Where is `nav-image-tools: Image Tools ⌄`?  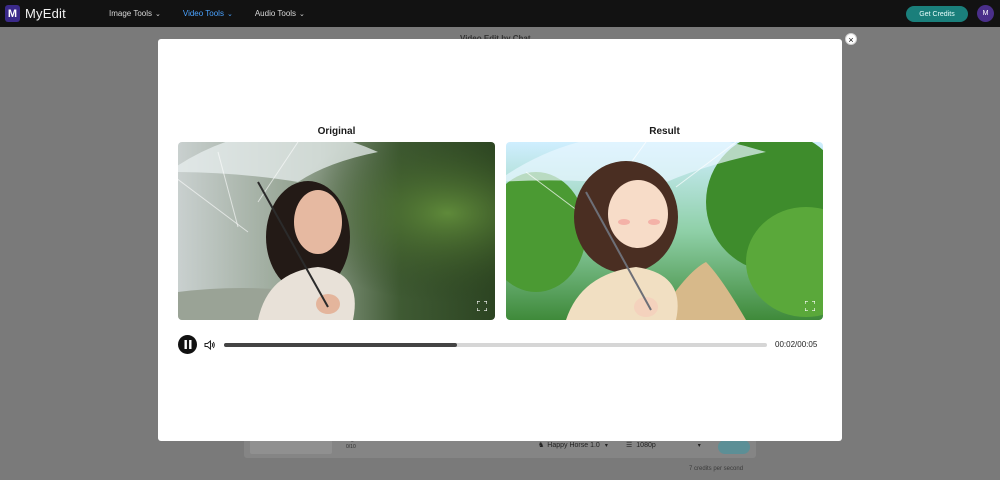
nav-image-tools: Image Tools ⌄ is located at coordinates (135, 13).